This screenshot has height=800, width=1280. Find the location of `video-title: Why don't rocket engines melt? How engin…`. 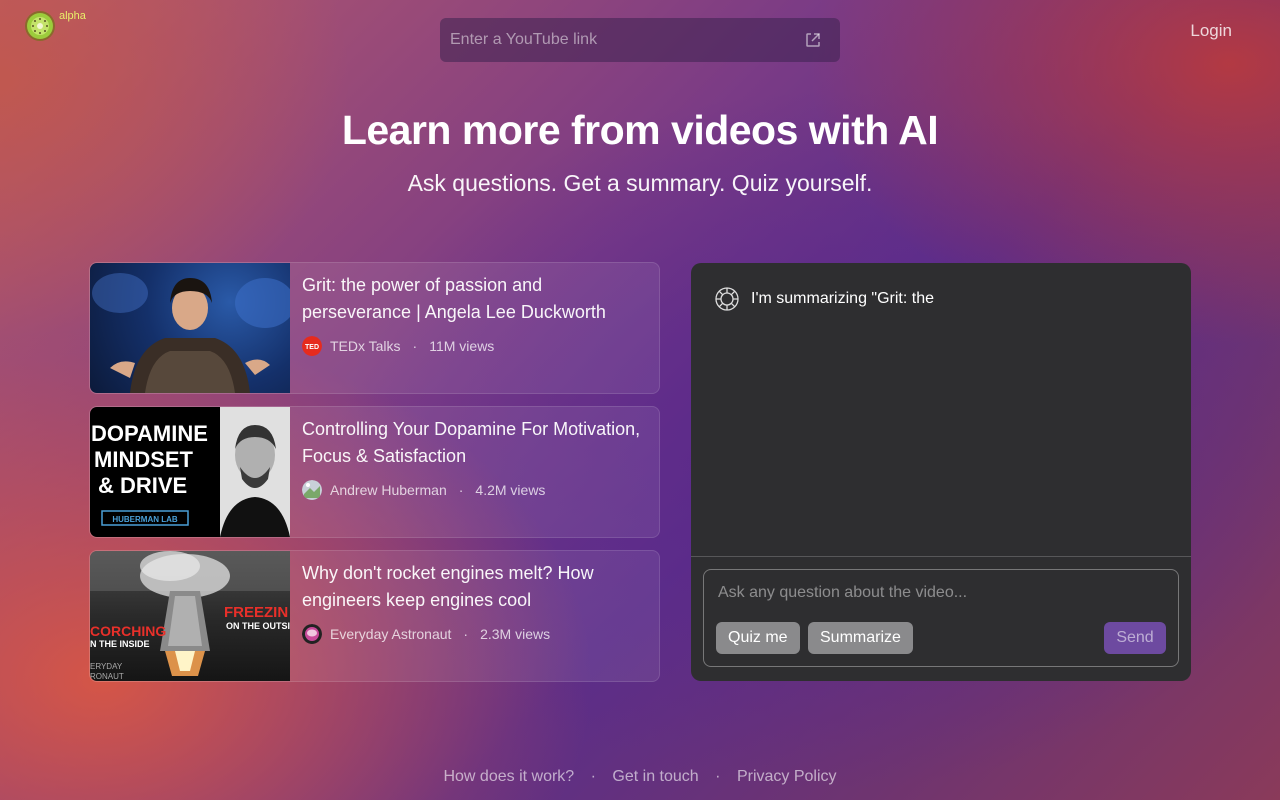

video-title: Why don't rocket engines melt? How engin… is located at coordinates (474, 587).